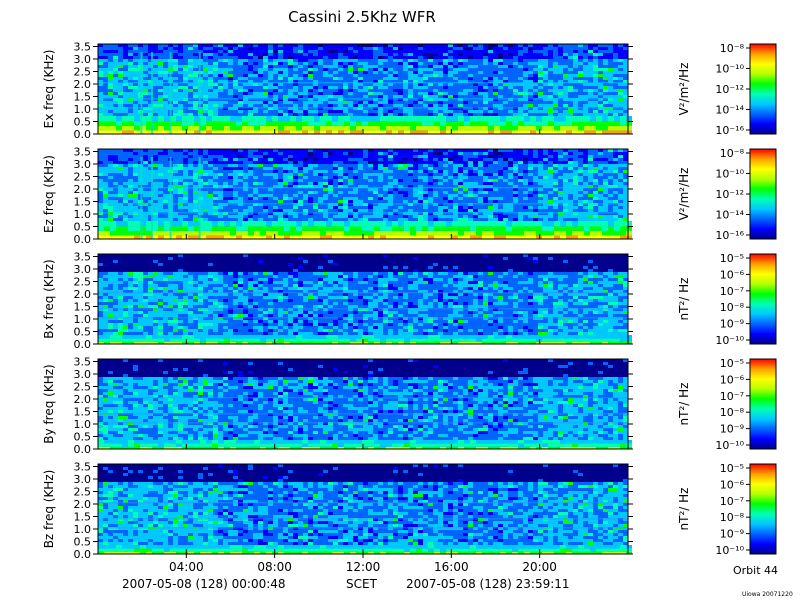 The width and height of the screenshot is (800, 600). I want to click on y-axis-label: Bz freq (KHz), so click(49, 509).